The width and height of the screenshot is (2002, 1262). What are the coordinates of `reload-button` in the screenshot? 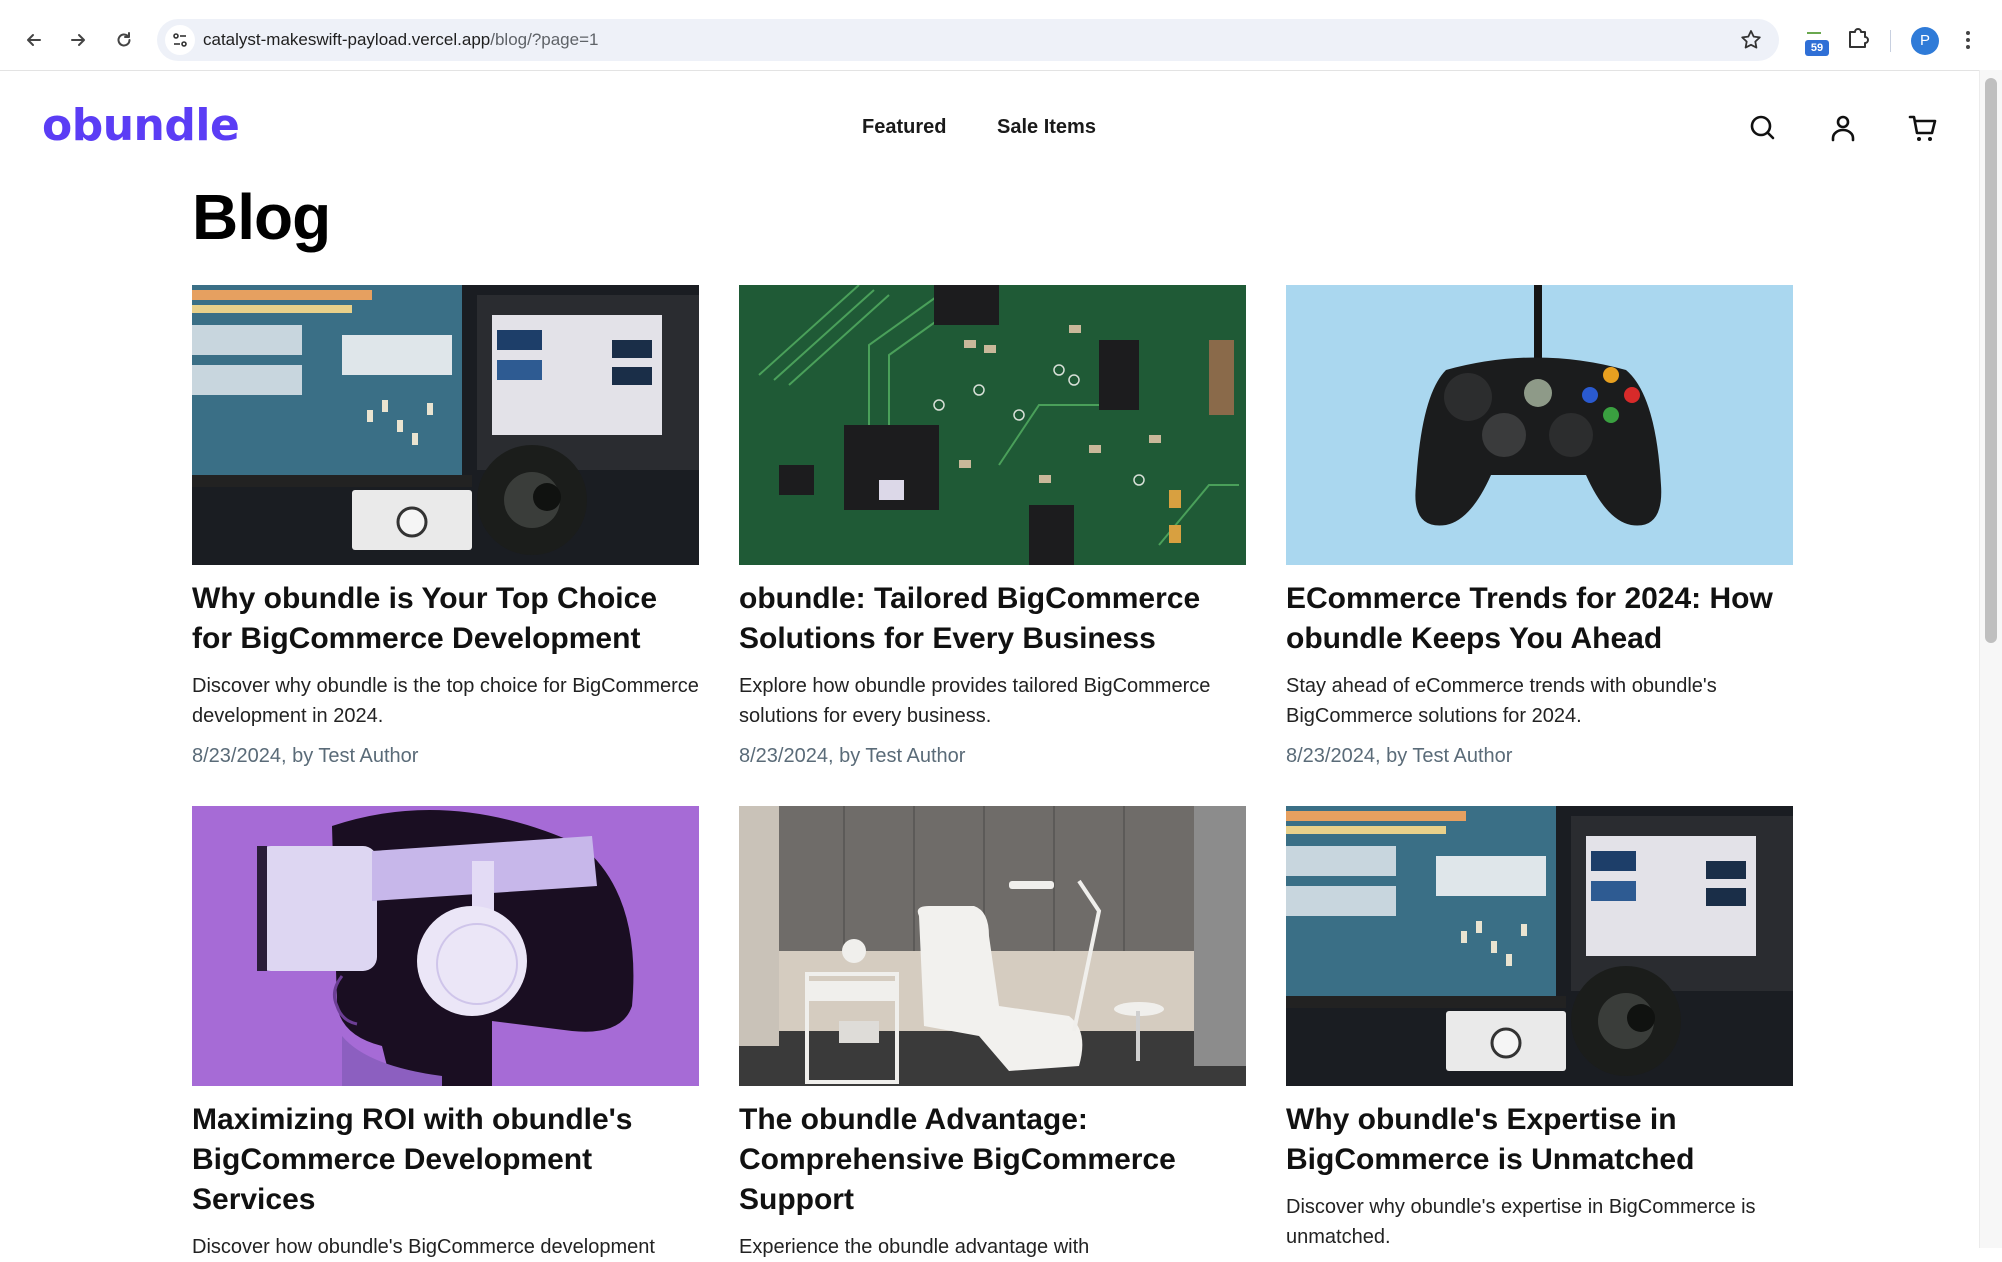 It's located at (124, 40).